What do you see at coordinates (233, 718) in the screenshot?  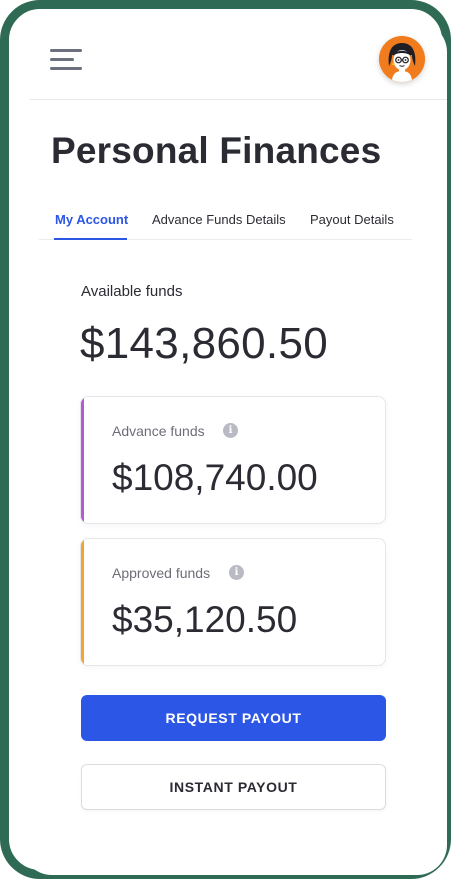 I see `request-payout-button: REQUEST PAYOUT` at bounding box center [233, 718].